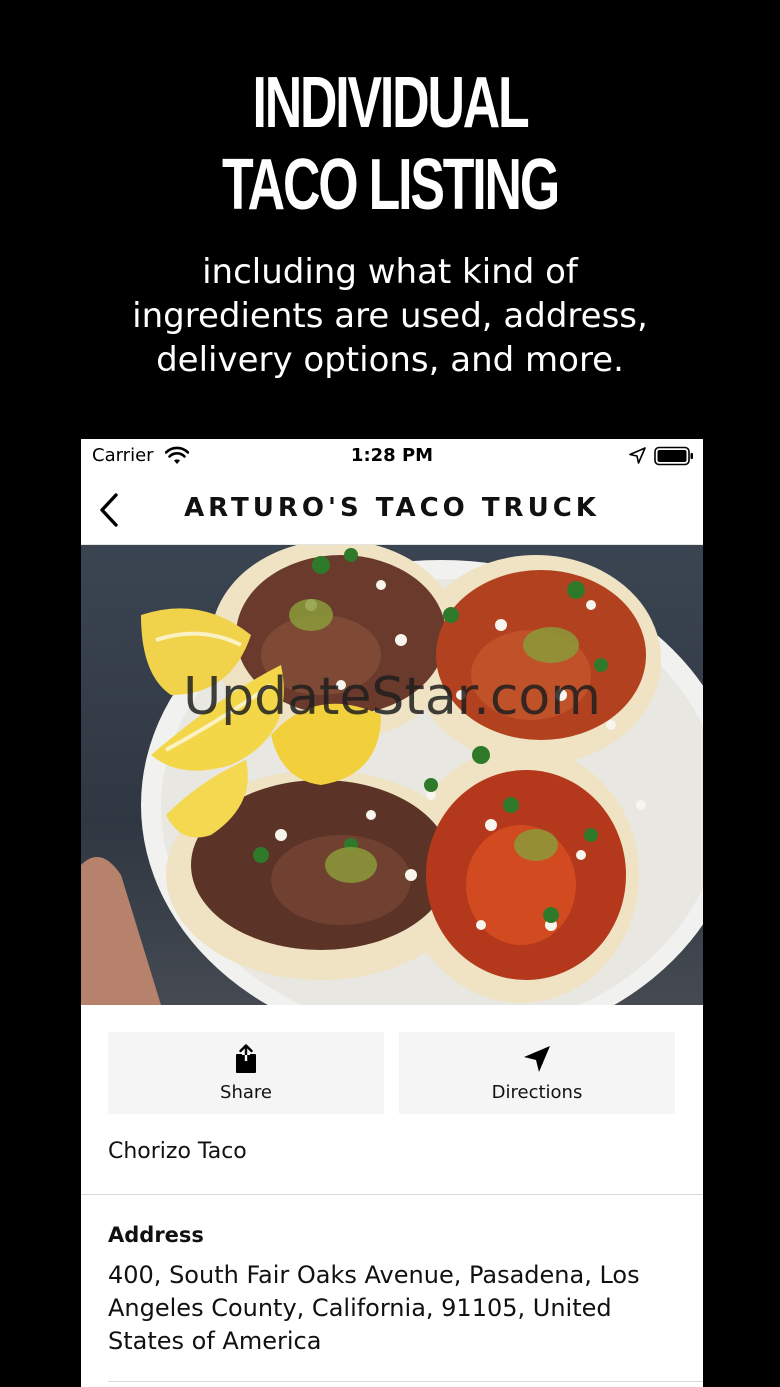 This screenshot has height=1387, width=780. What do you see at coordinates (391, 185) in the screenshot?
I see `promo-title-line-2: TACO LISTING` at bounding box center [391, 185].